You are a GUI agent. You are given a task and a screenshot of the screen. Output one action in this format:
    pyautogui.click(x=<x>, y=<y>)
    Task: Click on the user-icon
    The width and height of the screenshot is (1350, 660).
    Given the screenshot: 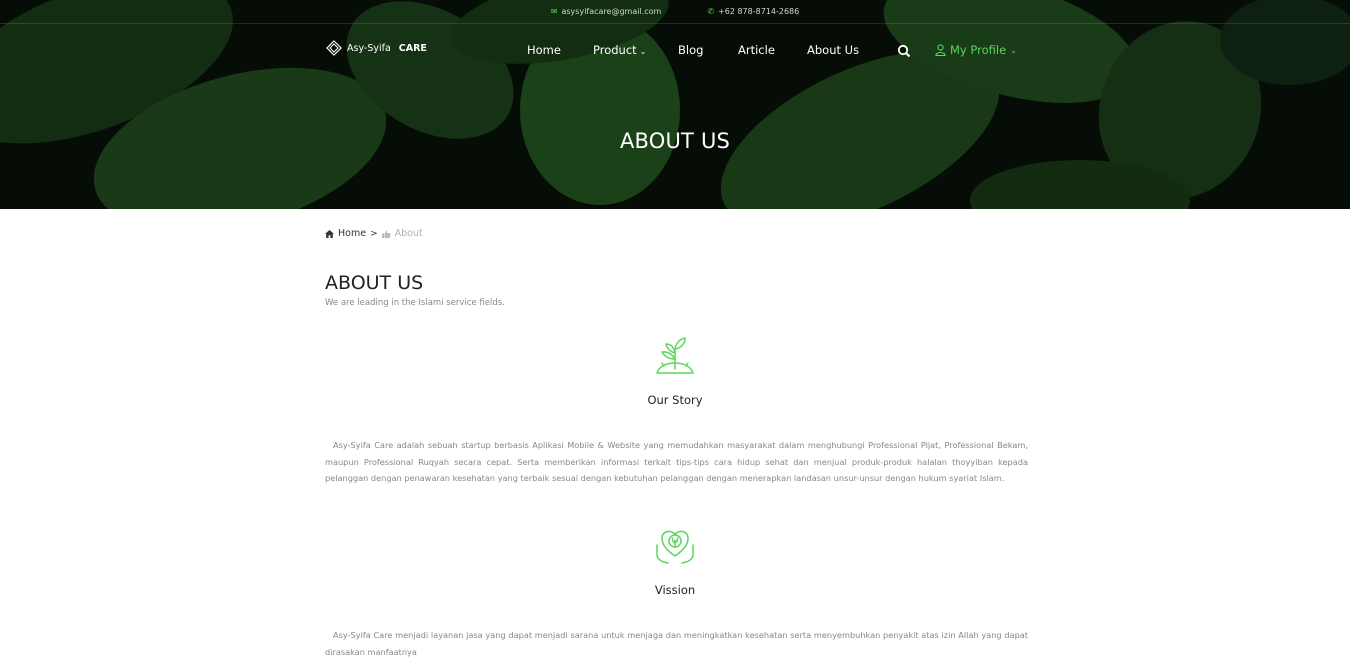 What is the action you would take?
    pyautogui.click(x=940, y=50)
    